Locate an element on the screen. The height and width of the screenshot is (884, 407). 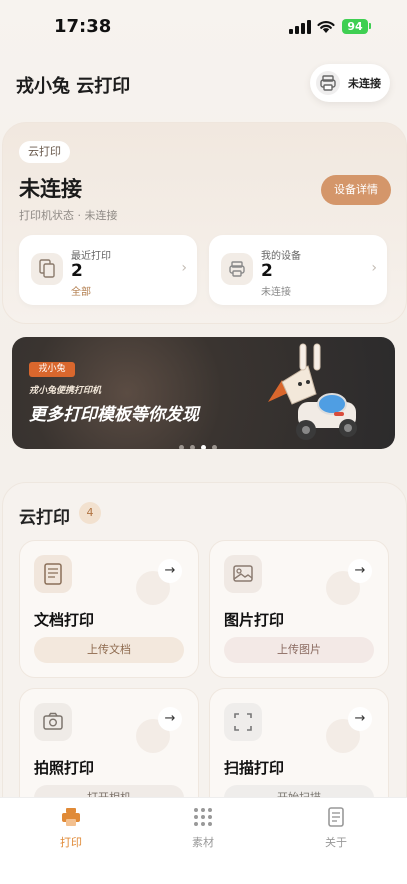
cellular-signal-icon is located at coordinates (300, 27).